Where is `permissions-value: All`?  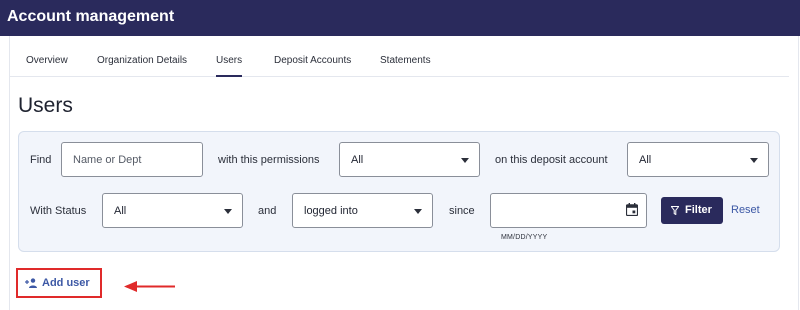 permissions-value: All is located at coordinates (357, 160).